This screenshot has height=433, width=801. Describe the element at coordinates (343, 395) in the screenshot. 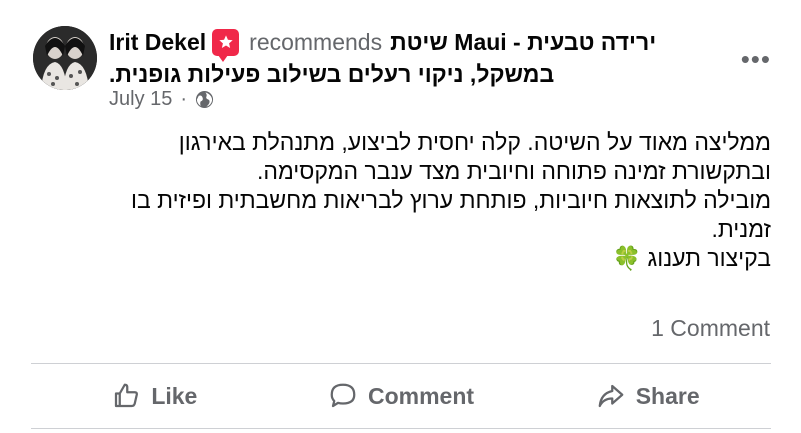

I see `comment-icon` at that location.